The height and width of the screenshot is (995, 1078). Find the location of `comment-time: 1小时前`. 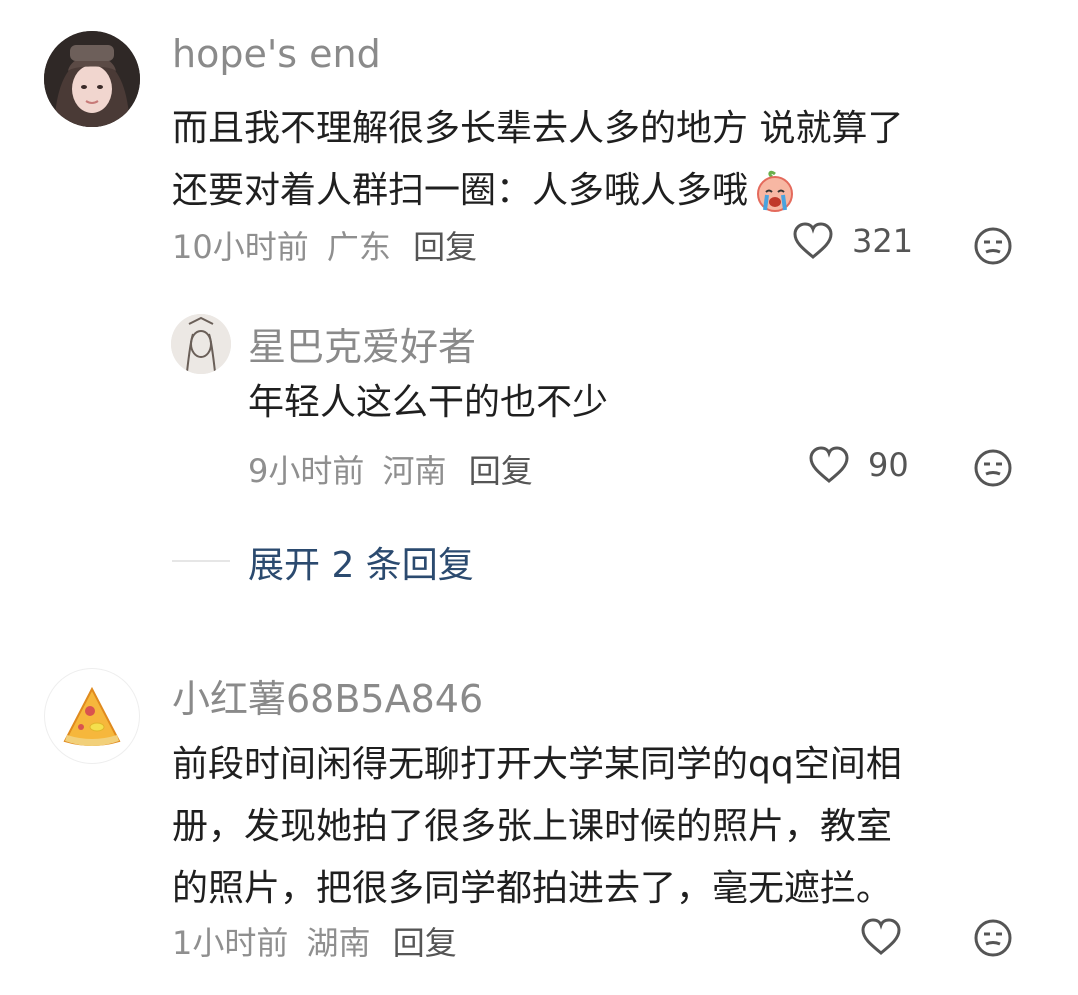

comment-time: 1小时前 is located at coordinates (230, 943).